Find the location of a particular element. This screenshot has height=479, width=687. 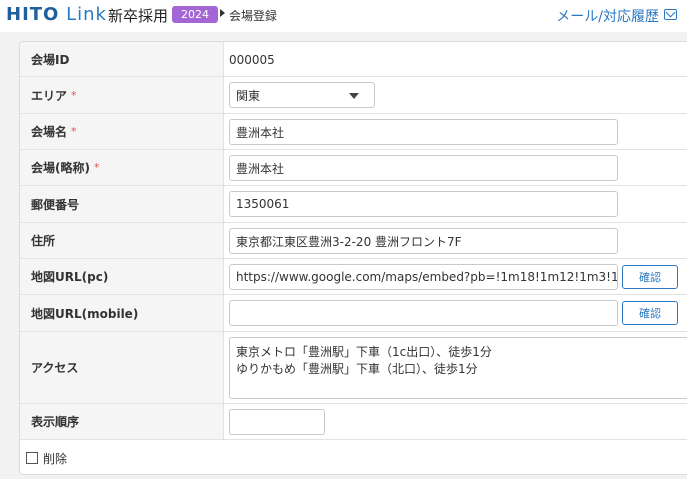

row-display-order: 表示順序 is located at coordinates (353, 422).